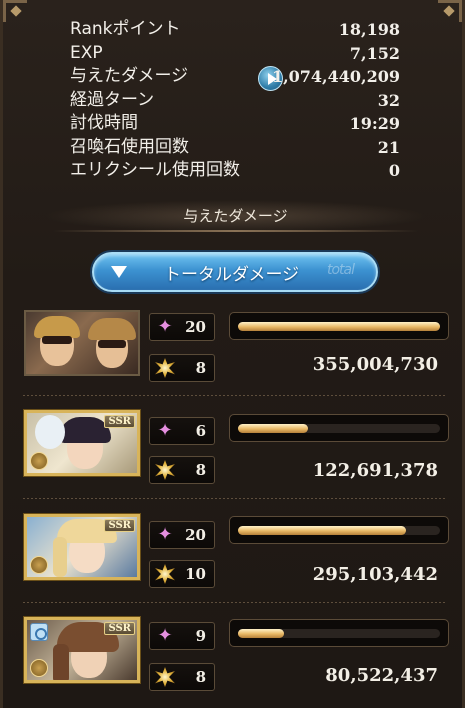  What do you see at coordinates (232, 275) in the screenshot?
I see `dropdown-label: トータルダメージ` at bounding box center [232, 275].